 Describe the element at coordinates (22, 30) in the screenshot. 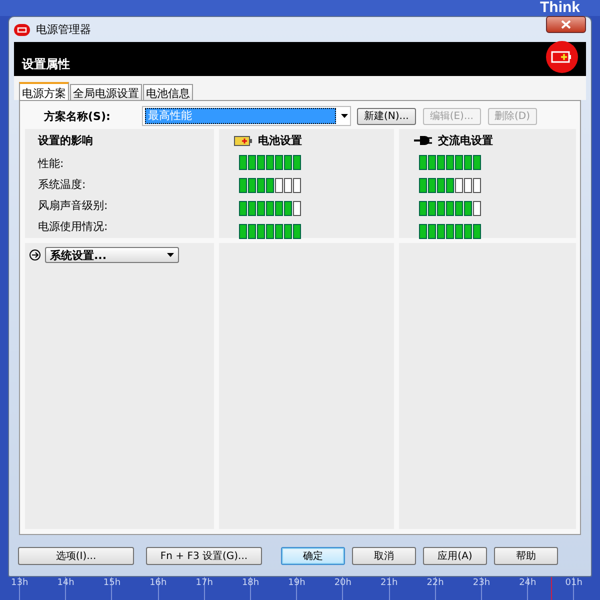

I see `app-icon` at that location.